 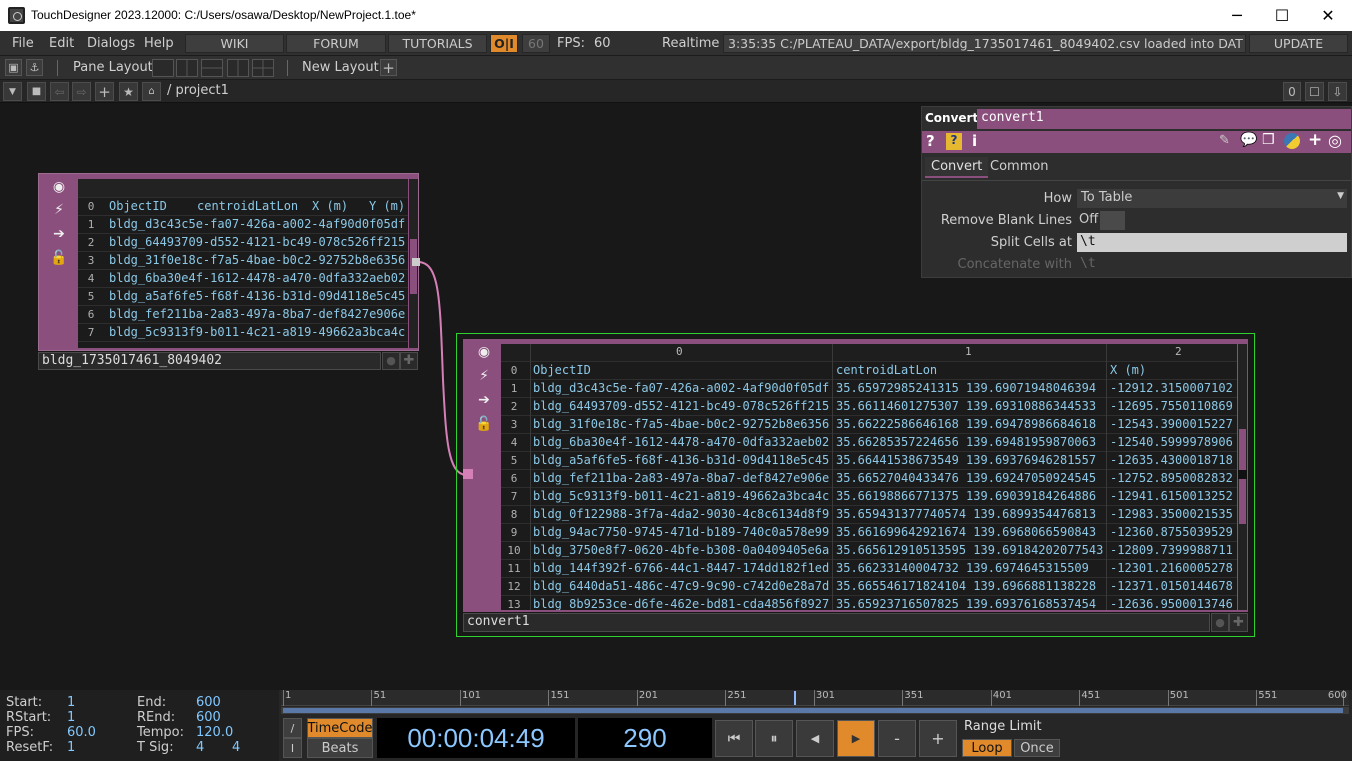 I want to click on ruler-label: 551, so click(x=1268, y=695).